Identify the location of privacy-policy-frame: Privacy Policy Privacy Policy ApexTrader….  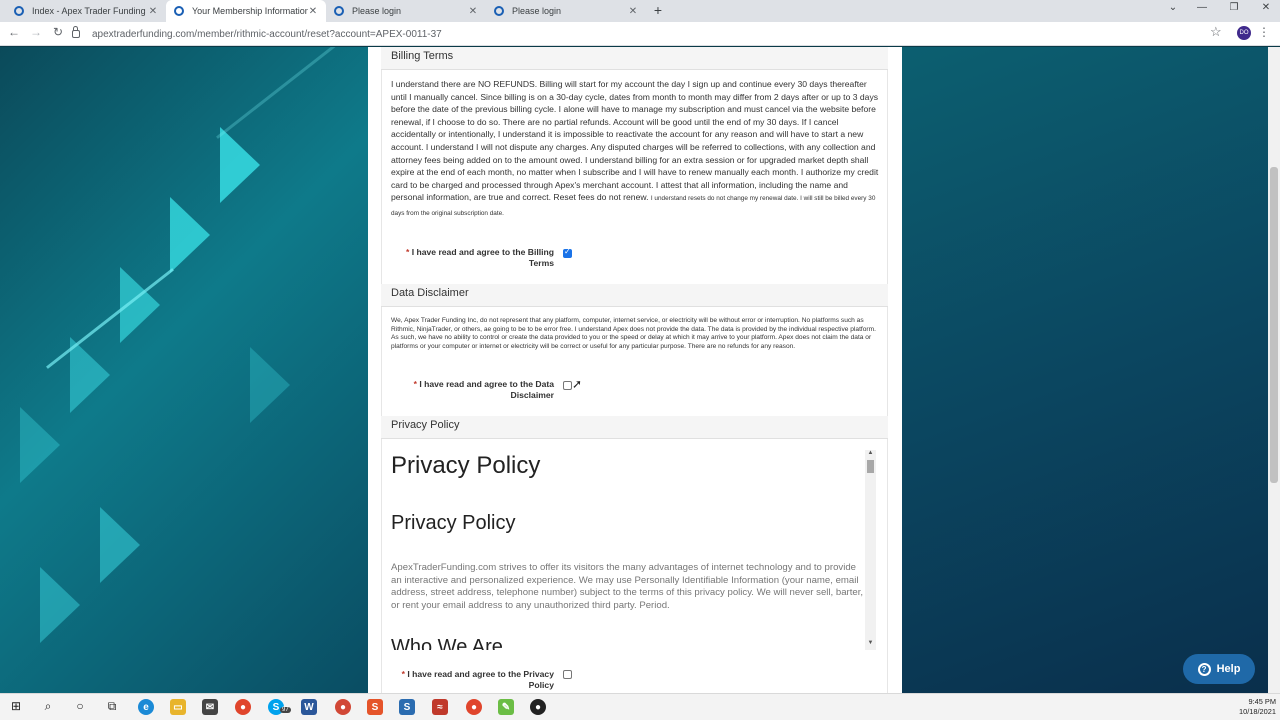
(635, 550).